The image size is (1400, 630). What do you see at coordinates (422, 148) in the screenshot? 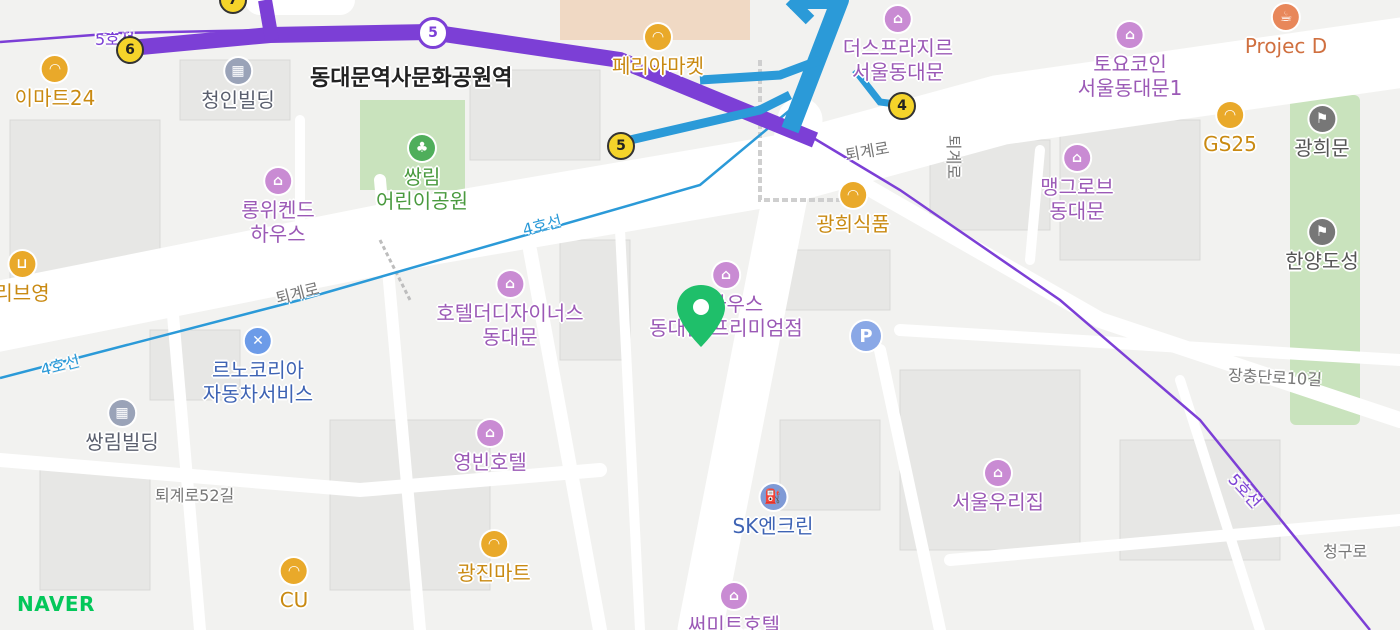
I see `tree-icon: ♣` at bounding box center [422, 148].